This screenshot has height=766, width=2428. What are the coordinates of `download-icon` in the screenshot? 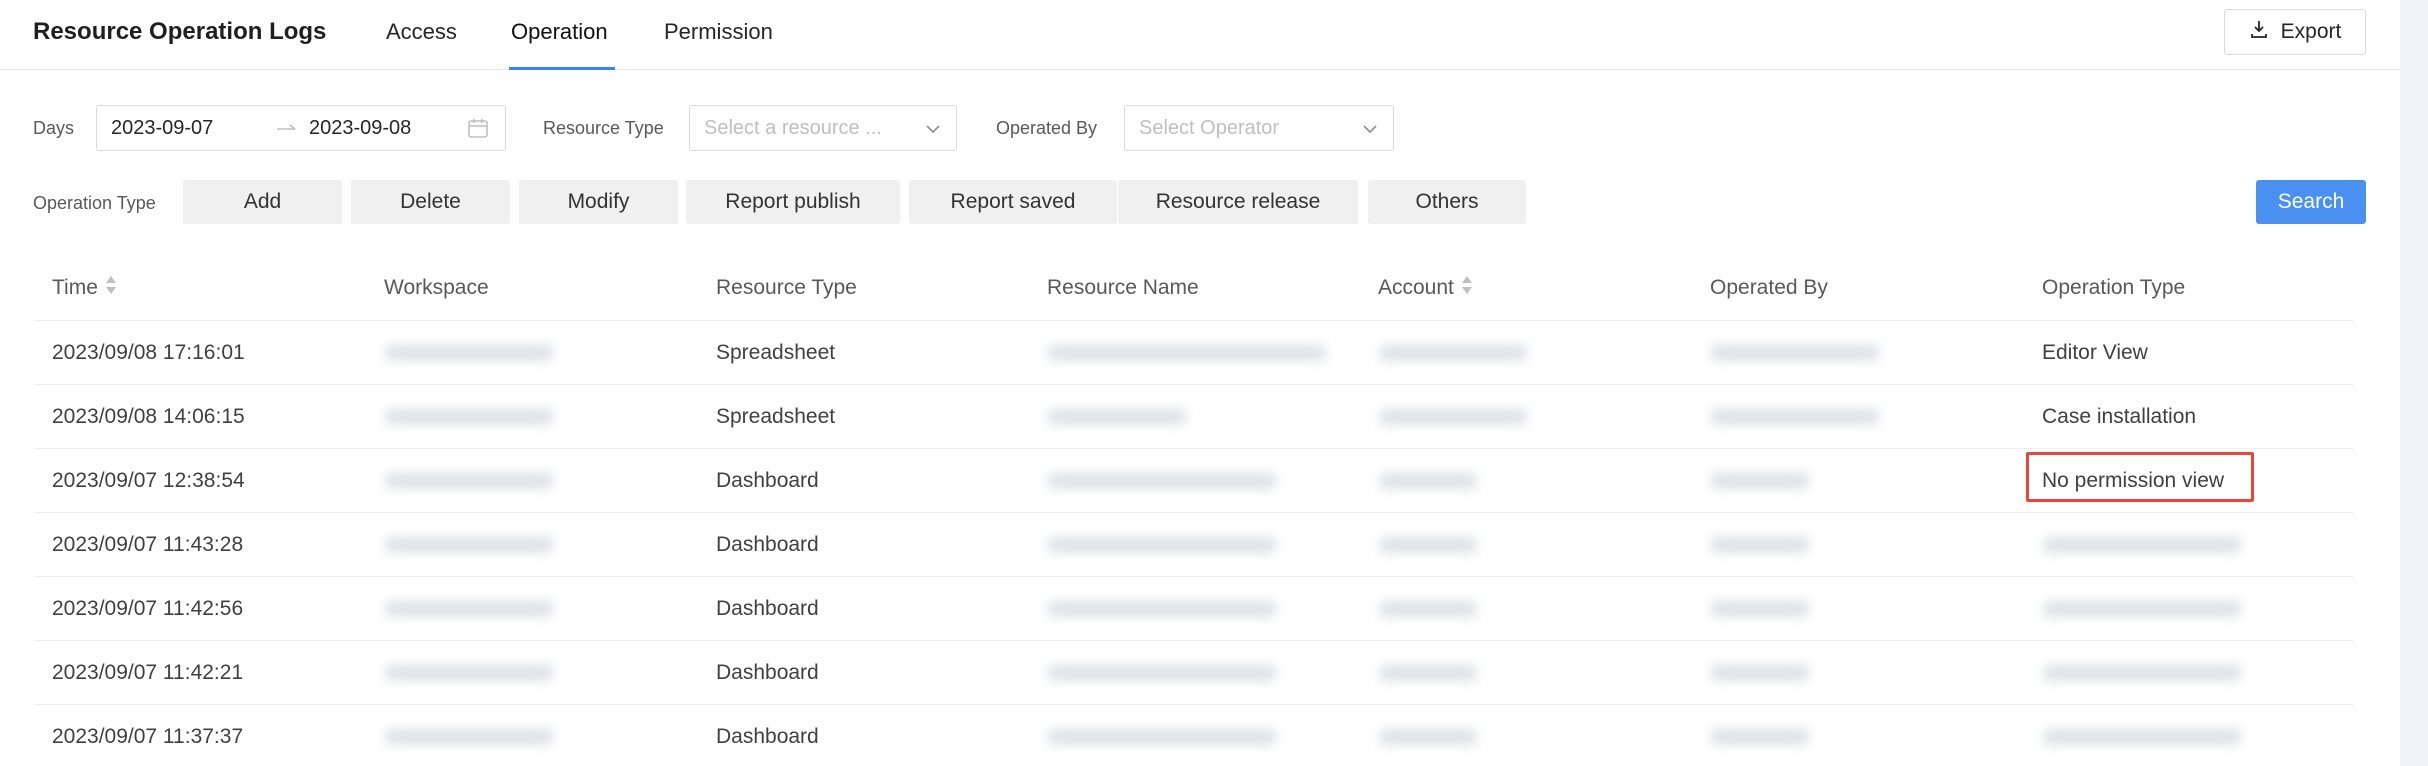 It's located at (2259, 32).